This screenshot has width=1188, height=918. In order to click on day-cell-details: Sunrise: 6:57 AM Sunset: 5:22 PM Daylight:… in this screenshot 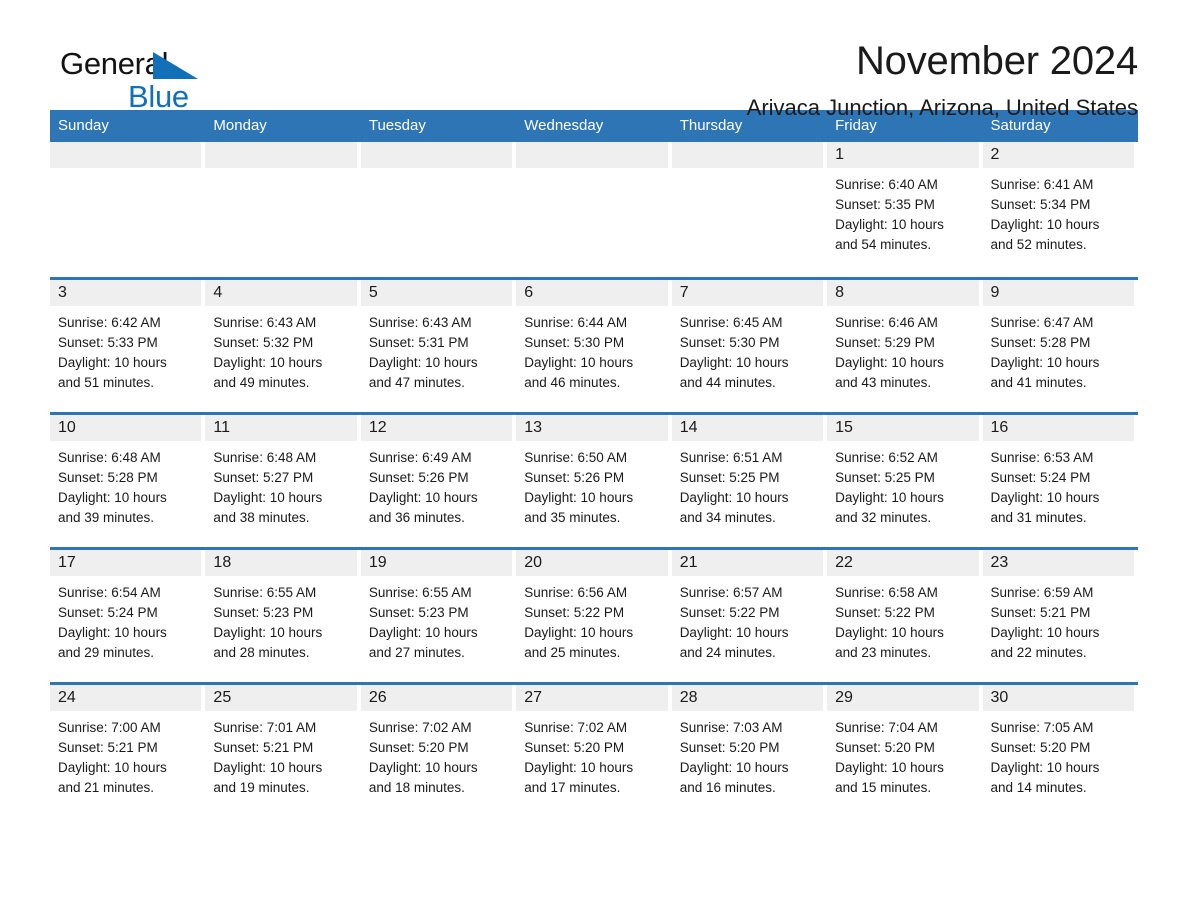, I will do `click(749, 619)`.